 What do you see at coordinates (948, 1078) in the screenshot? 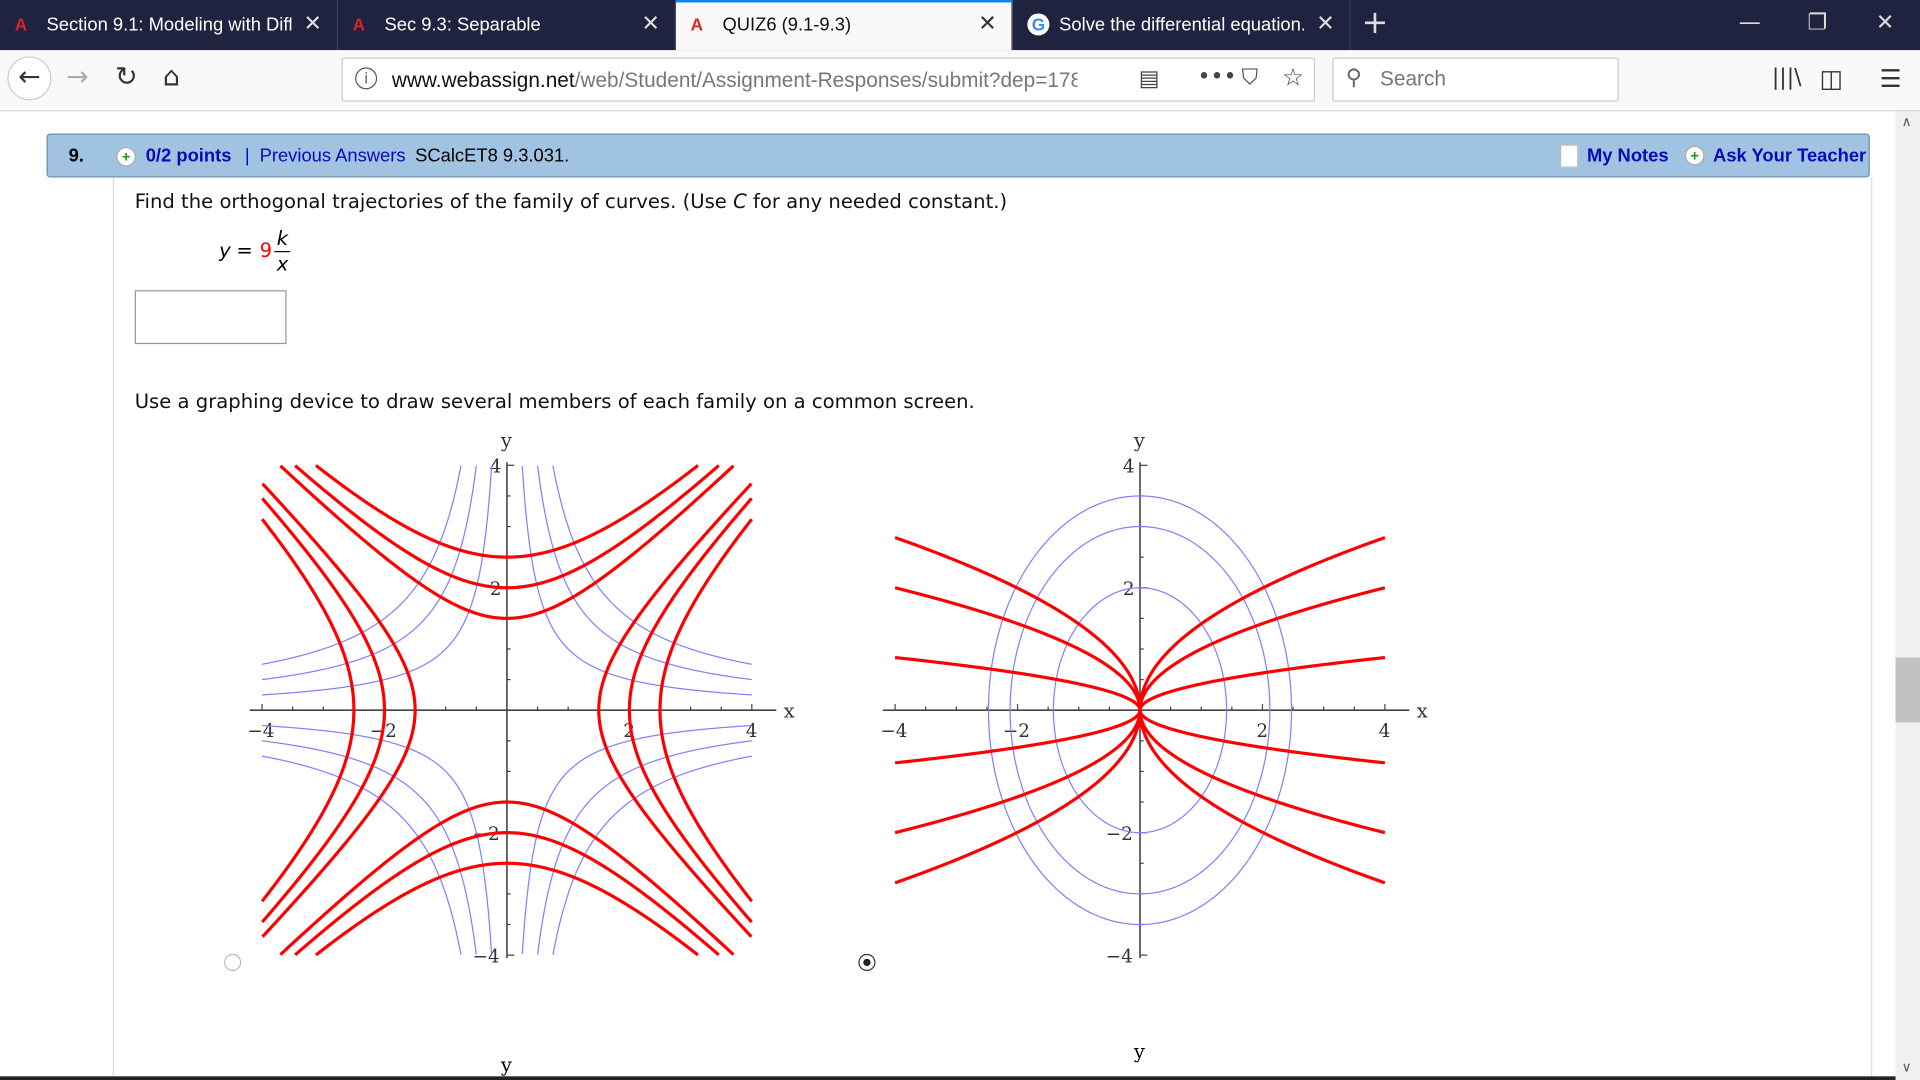
I see `bottom-edge` at bounding box center [948, 1078].